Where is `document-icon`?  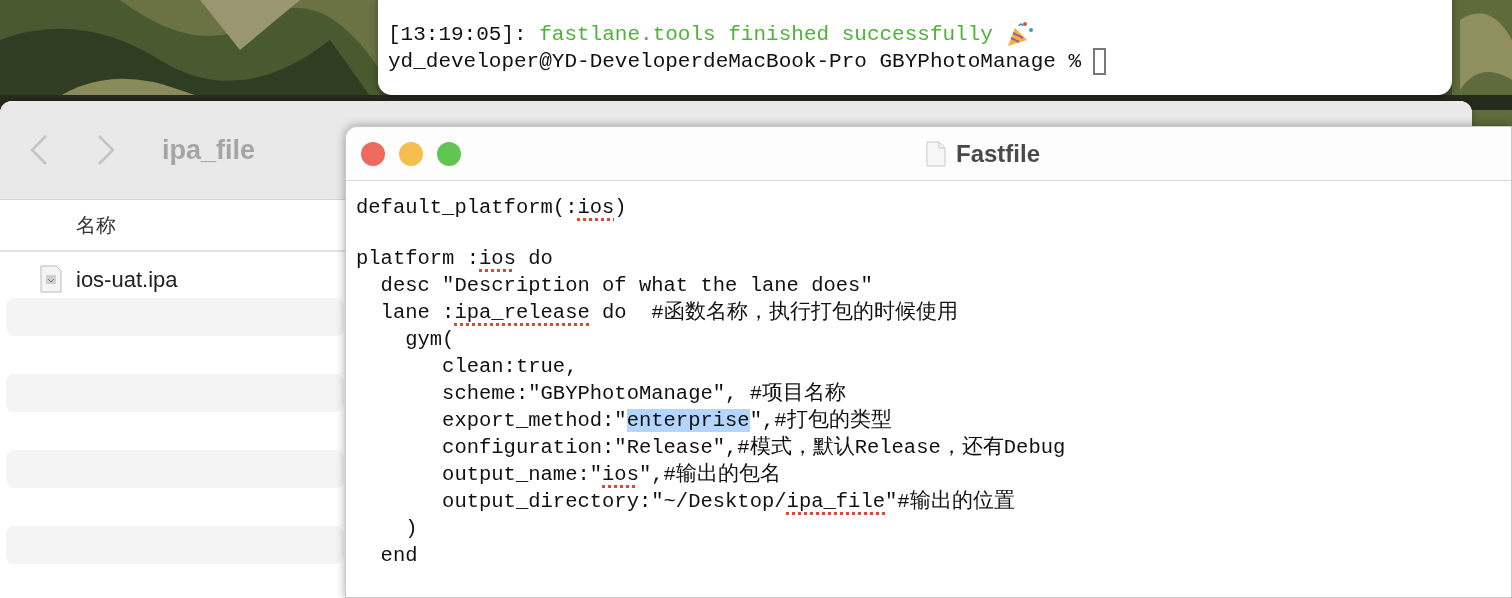 document-icon is located at coordinates (936, 154).